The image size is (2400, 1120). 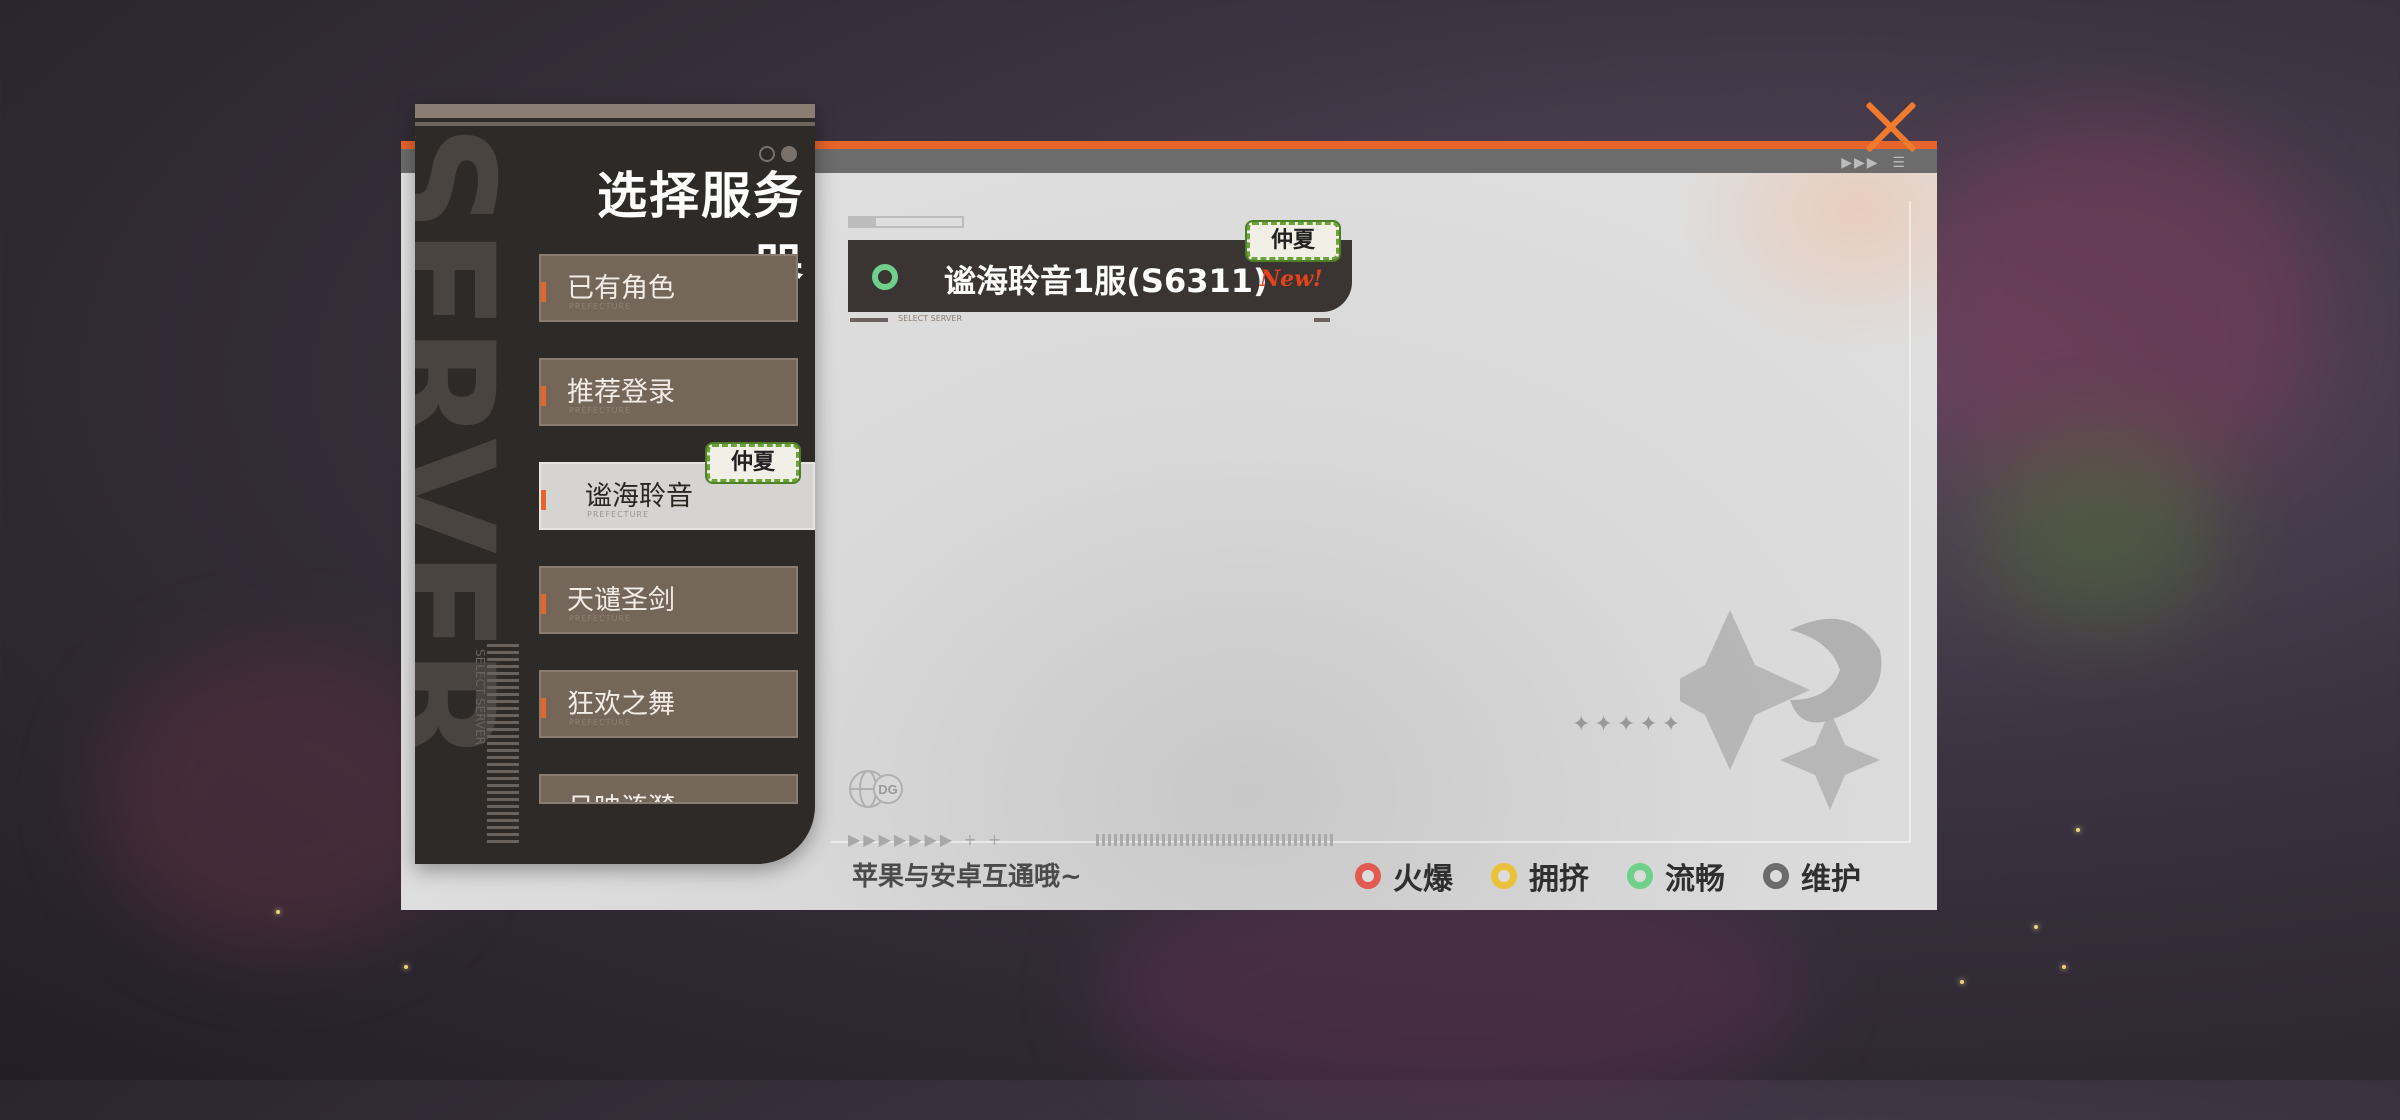 What do you see at coordinates (1291, 279) in the screenshot?
I see `new-badge: New!` at bounding box center [1291, 279].